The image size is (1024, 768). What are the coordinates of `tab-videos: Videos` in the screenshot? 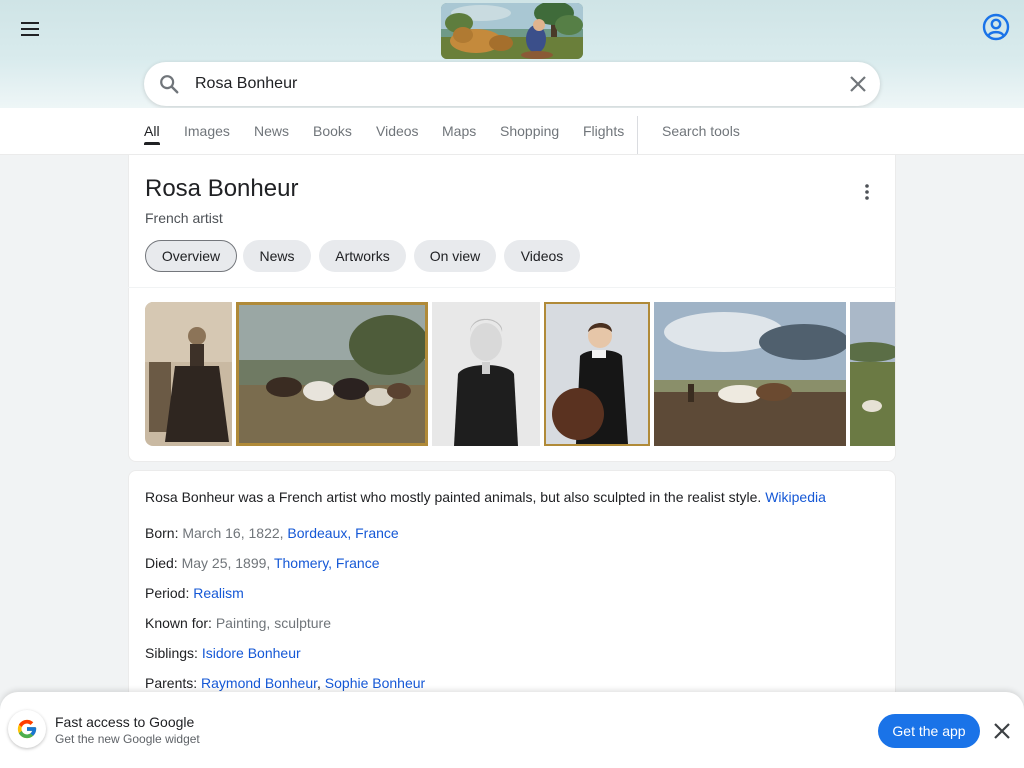 It's located at (397, 131).